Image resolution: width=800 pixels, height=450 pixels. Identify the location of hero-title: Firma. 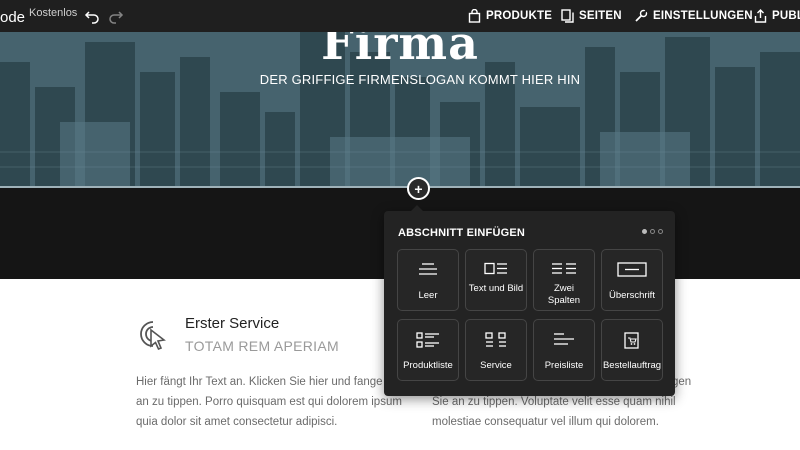
(400, 51).